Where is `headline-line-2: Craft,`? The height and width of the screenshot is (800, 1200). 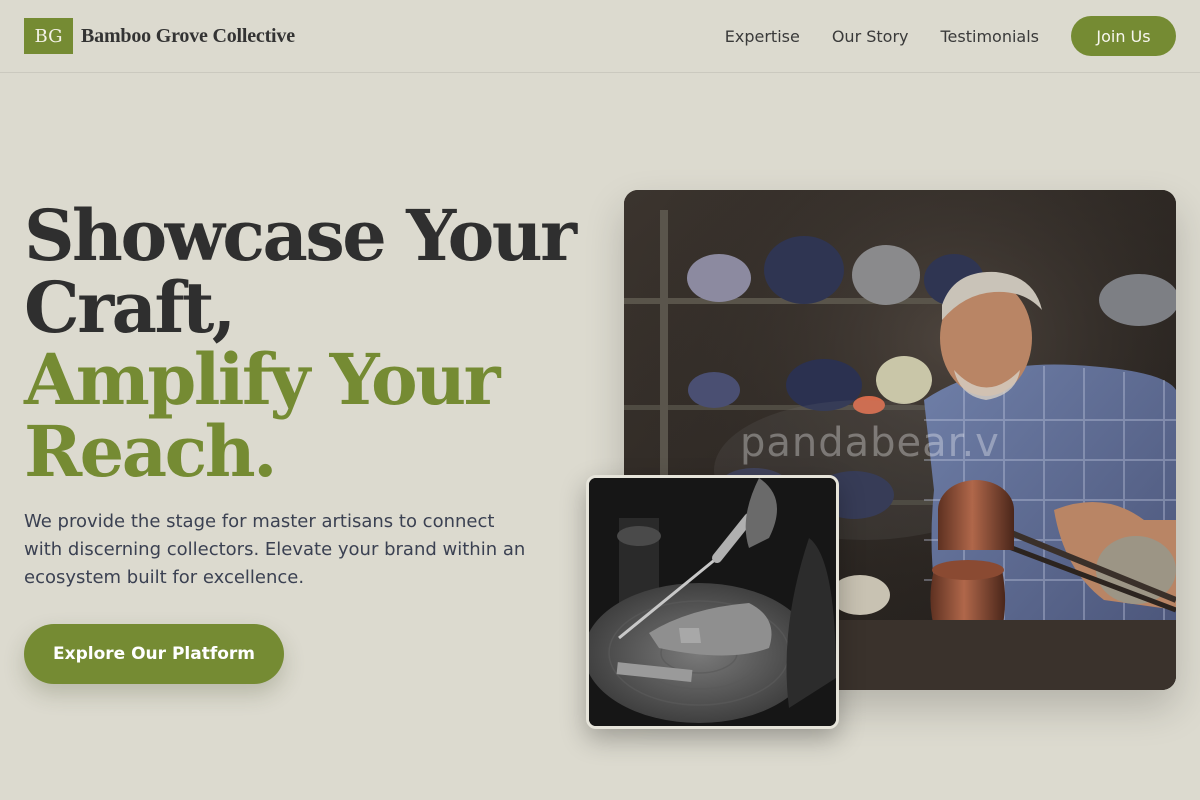 headline-line-2: Craft, is located at coordinates (130, 307).